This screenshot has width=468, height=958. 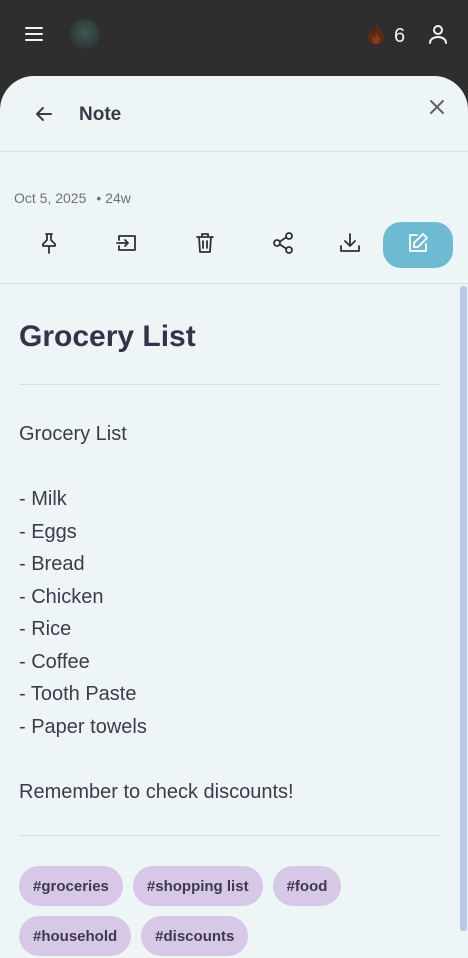 What do you see at coordinates (438, 34) in the screenshot?
I see `profile-icon` at bounding box center [438, 34].